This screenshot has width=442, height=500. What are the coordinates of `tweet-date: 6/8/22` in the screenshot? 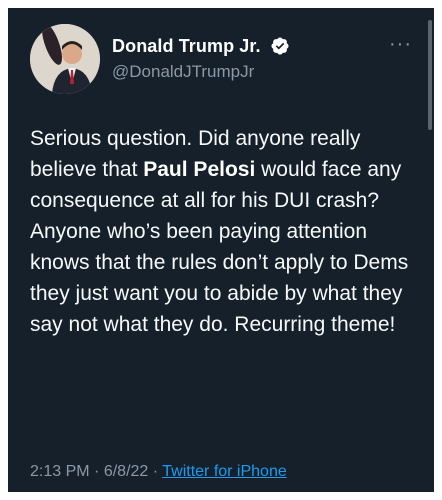 It's located at (126, 471).